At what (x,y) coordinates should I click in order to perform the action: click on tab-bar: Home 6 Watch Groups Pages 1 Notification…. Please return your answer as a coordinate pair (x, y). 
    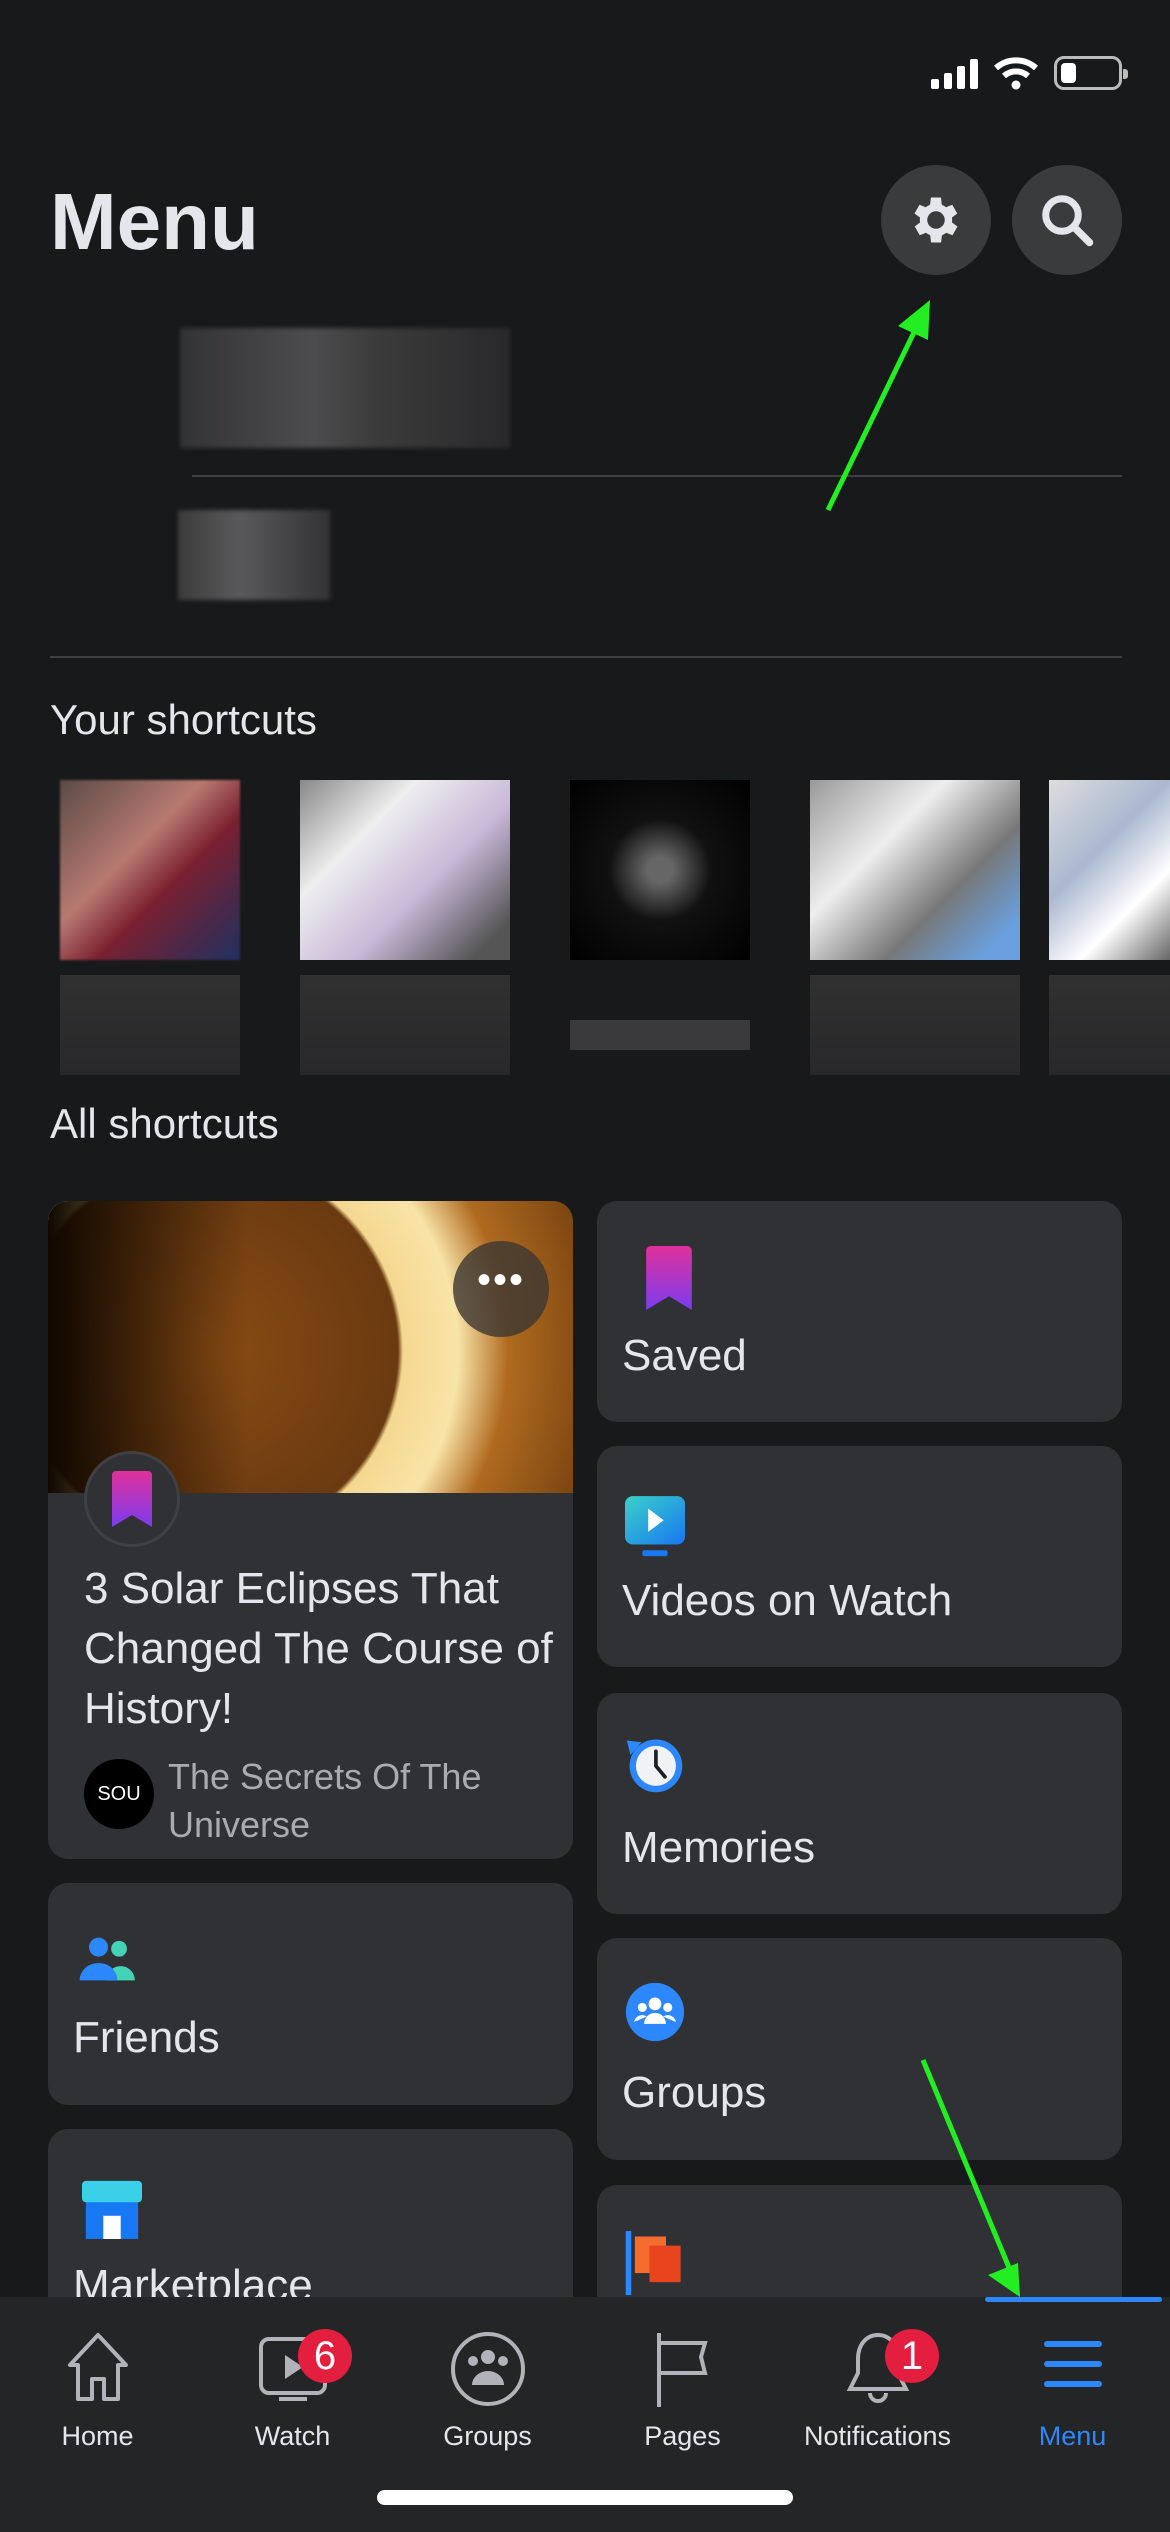
    Looking at the image, I should click on (585, 2414).